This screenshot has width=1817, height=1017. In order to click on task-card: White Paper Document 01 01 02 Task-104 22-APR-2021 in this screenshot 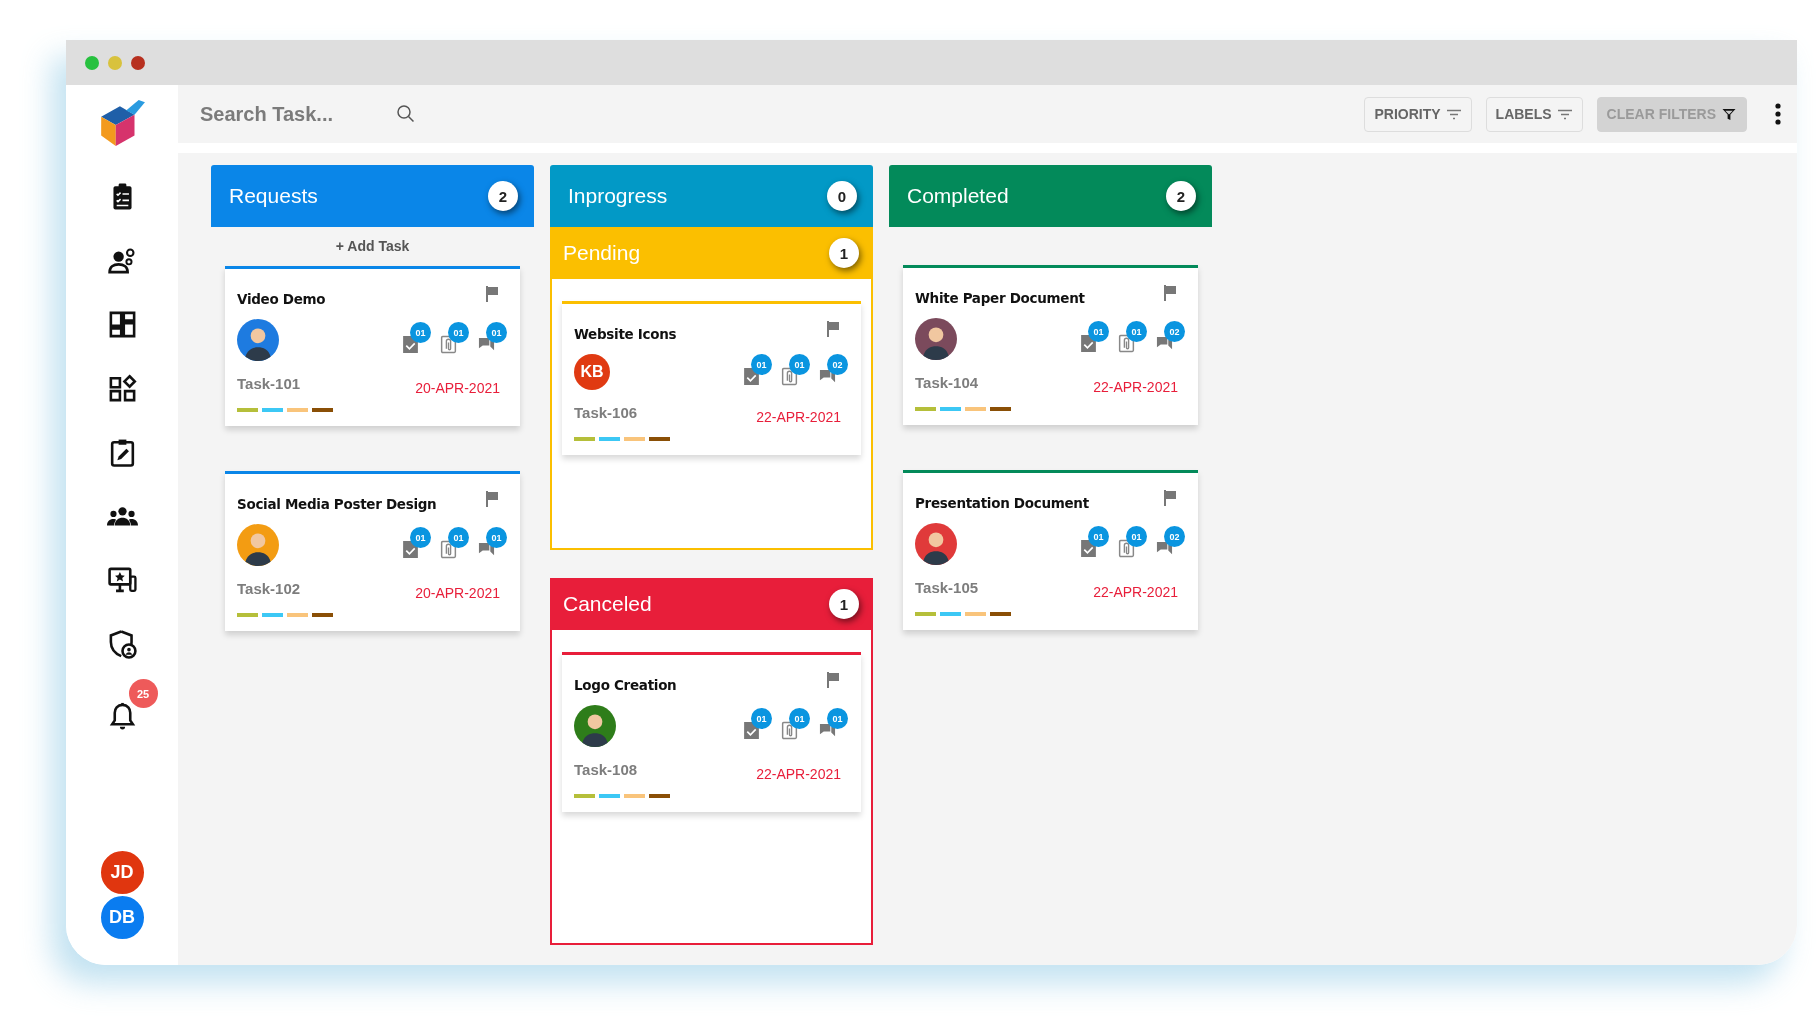, I will do `click(1050, 345)`.